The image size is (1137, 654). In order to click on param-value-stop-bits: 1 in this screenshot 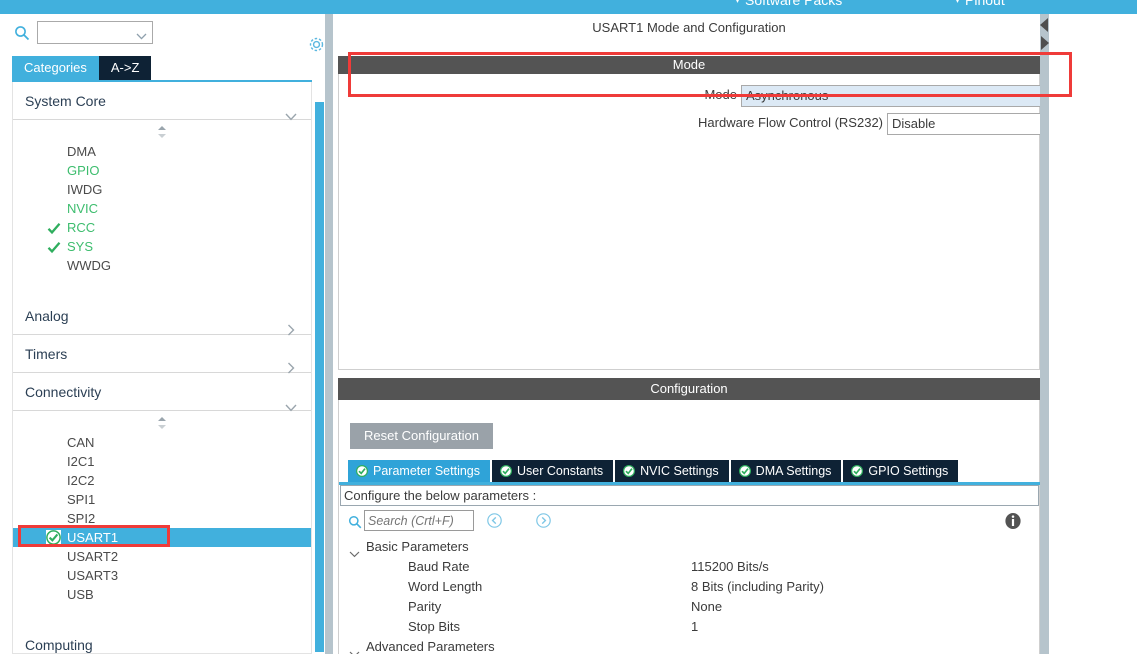, I will do `click(695, 626)`.